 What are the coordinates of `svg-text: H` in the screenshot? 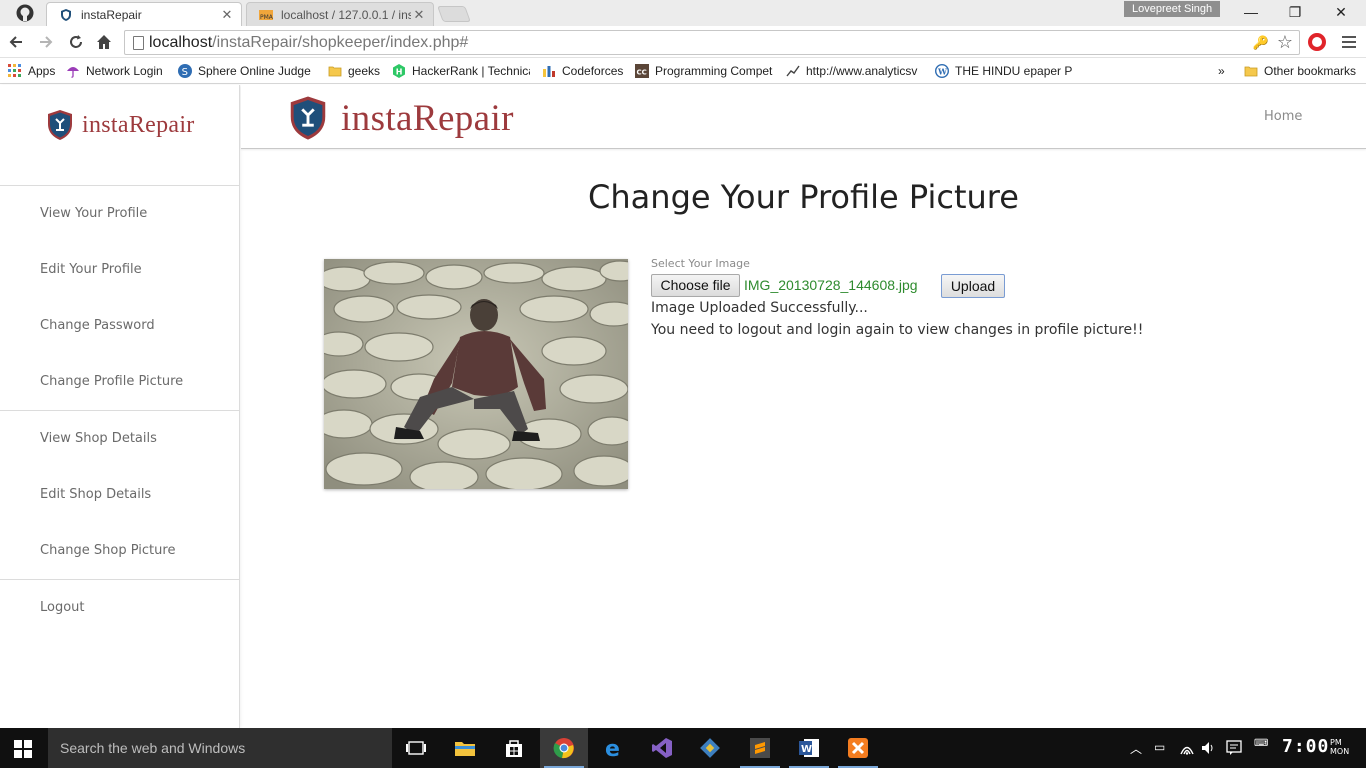 It's located at (399, 72).